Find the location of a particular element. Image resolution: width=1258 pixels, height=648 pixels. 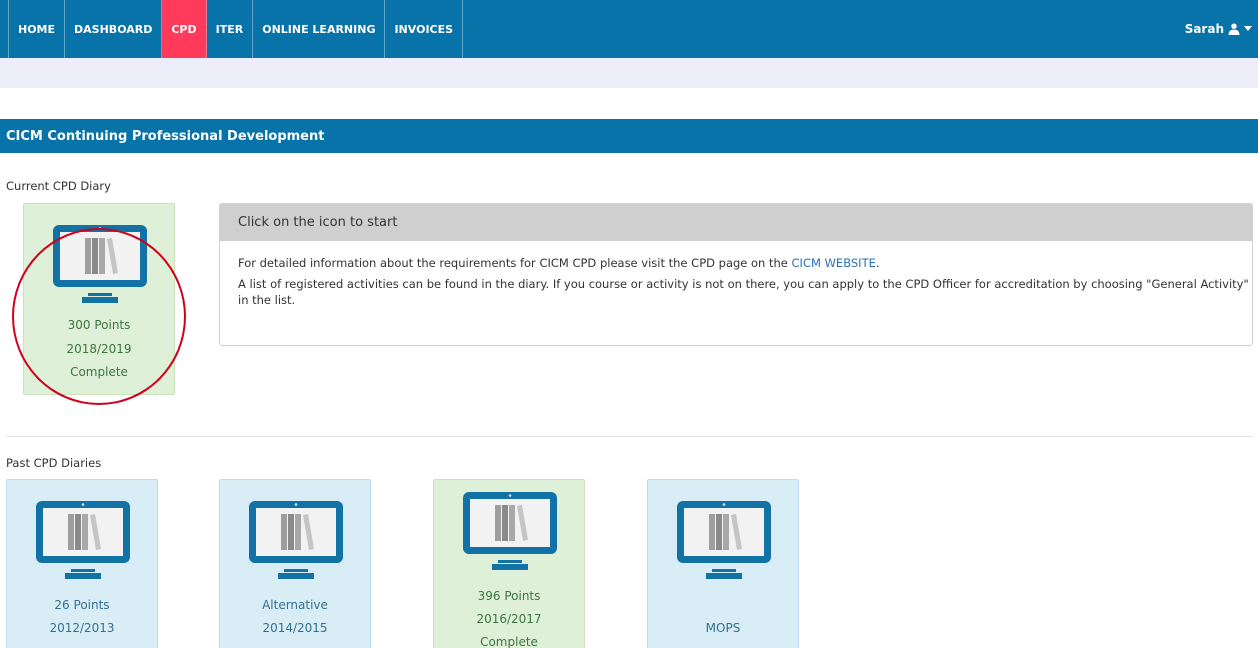

info-heading: Click on the icon to start is located at coordinates (736, 222).